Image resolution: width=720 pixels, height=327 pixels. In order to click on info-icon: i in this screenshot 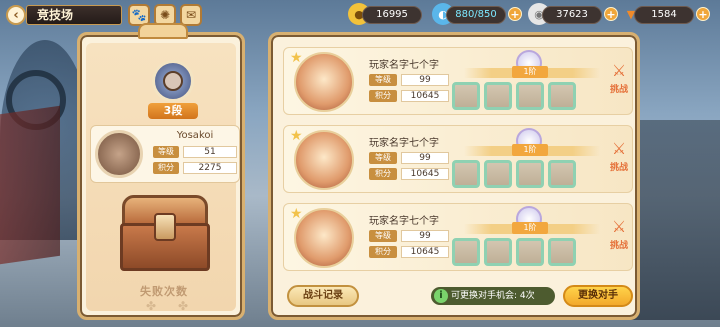, I will do `click(441, 296)`.